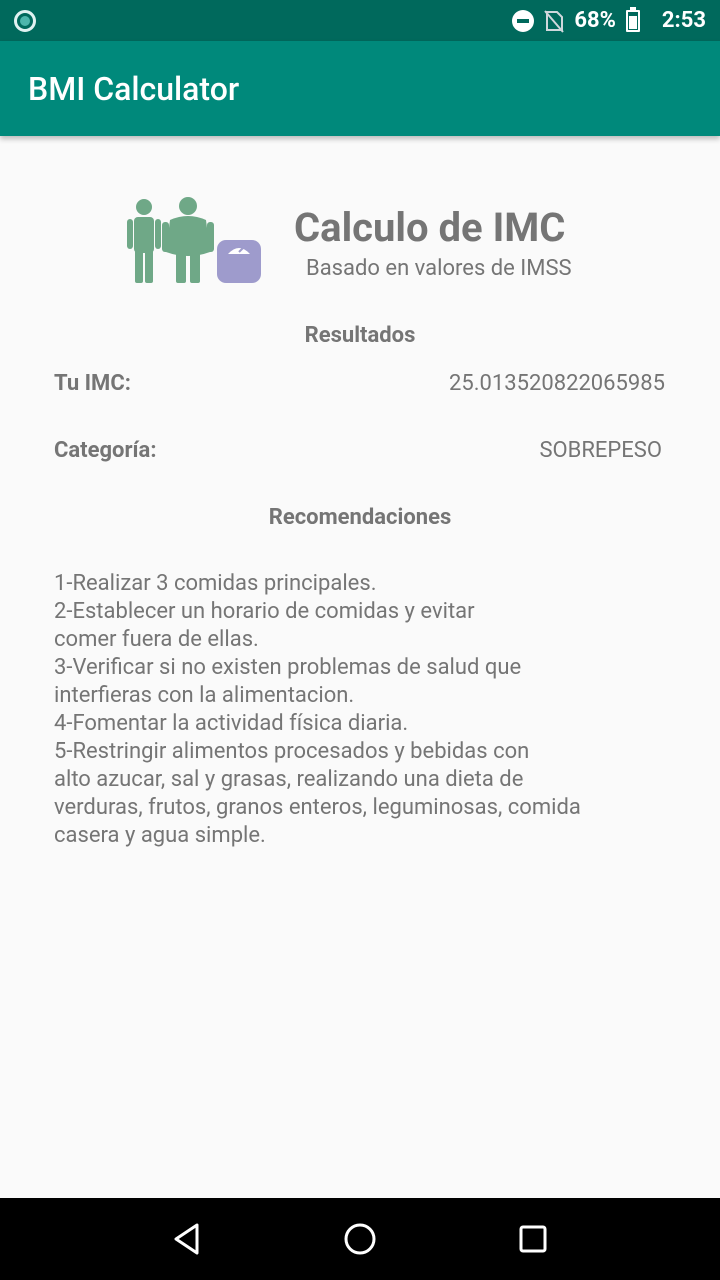  I want to click on app-bar: BMI Calculator, so click(360, 88).